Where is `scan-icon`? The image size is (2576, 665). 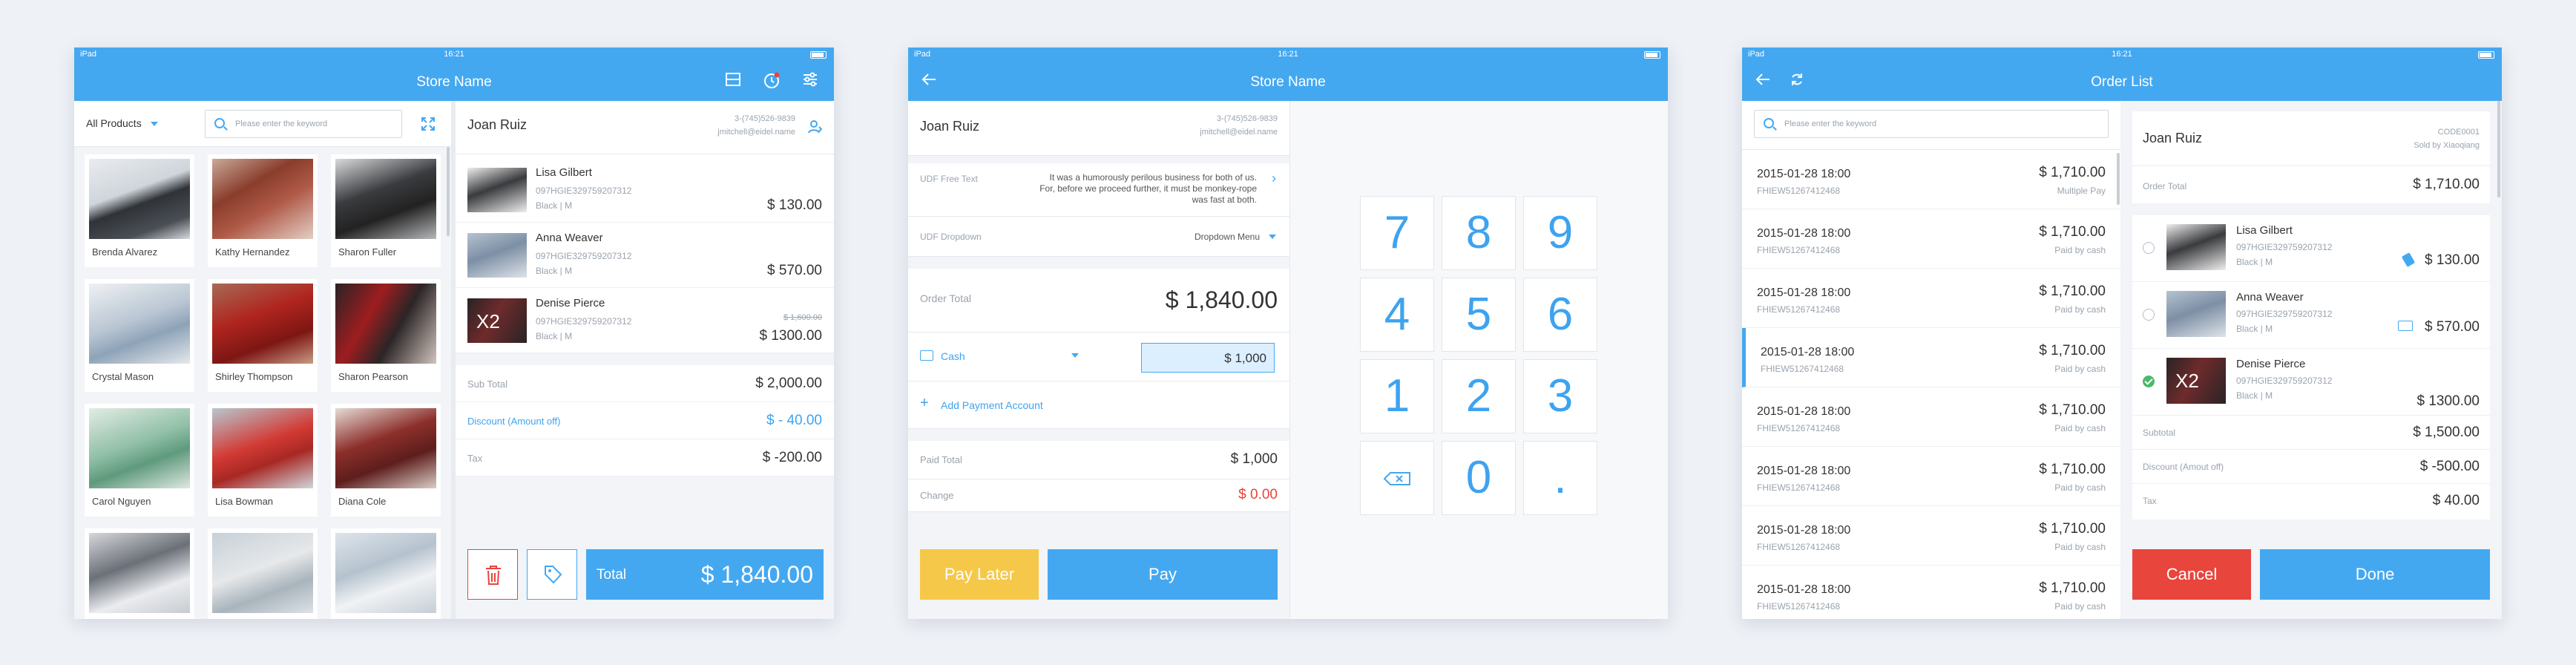
scan-icon is located at coordinates (733, 81).